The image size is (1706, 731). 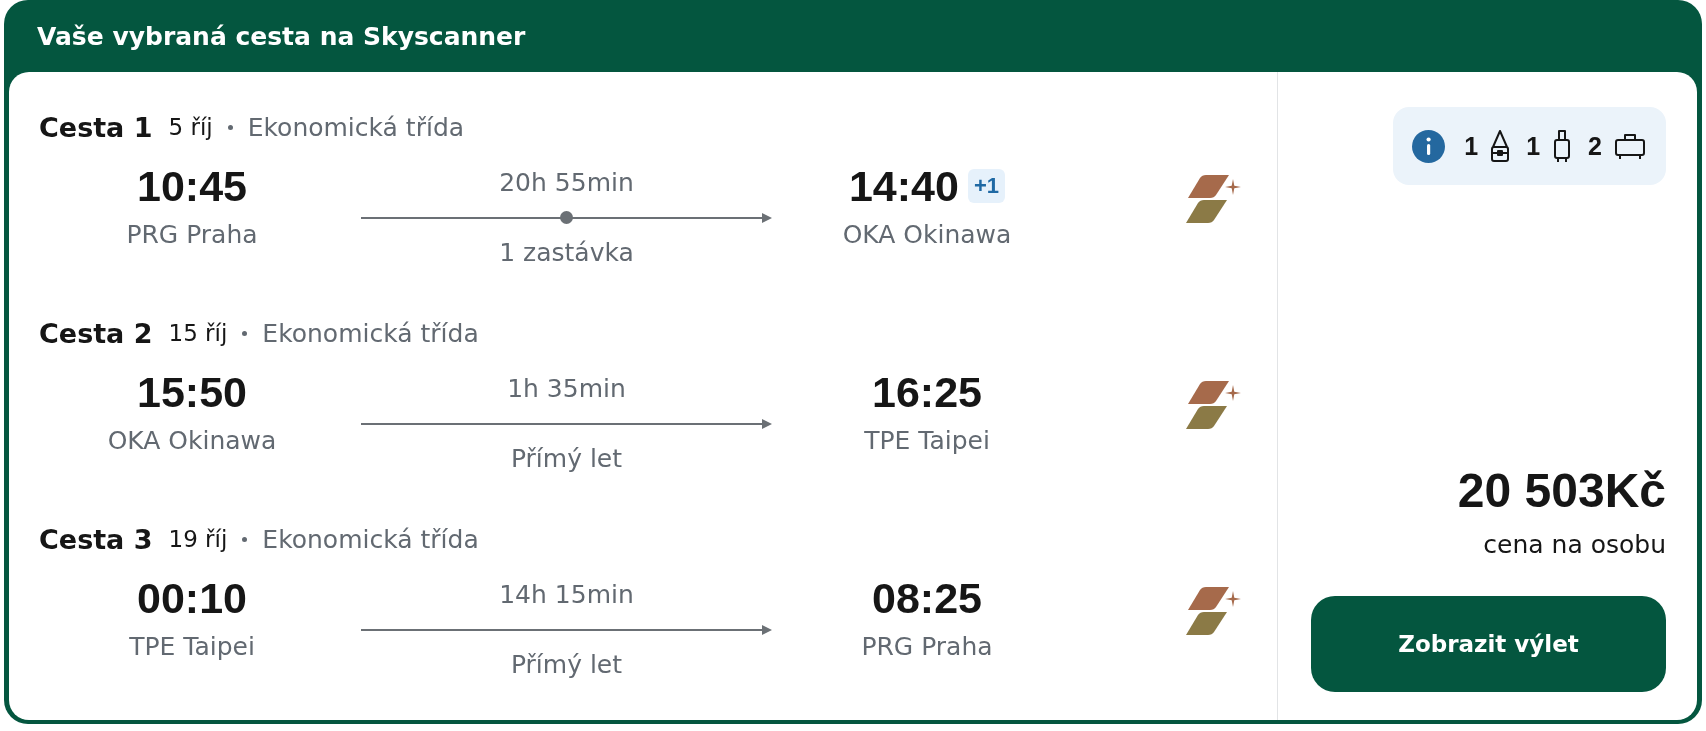 I want to click on briefcase-icon, so click(x=1630, y=146).